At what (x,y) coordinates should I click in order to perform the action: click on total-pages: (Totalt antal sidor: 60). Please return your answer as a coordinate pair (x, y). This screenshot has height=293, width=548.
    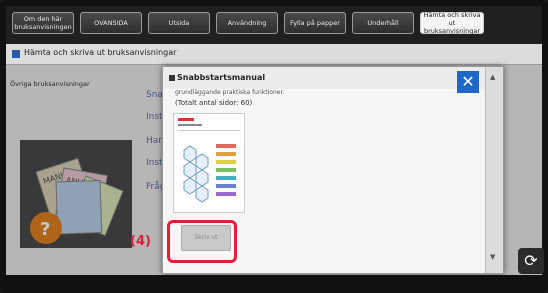
    Looking at the image, I should click on (214, 103).